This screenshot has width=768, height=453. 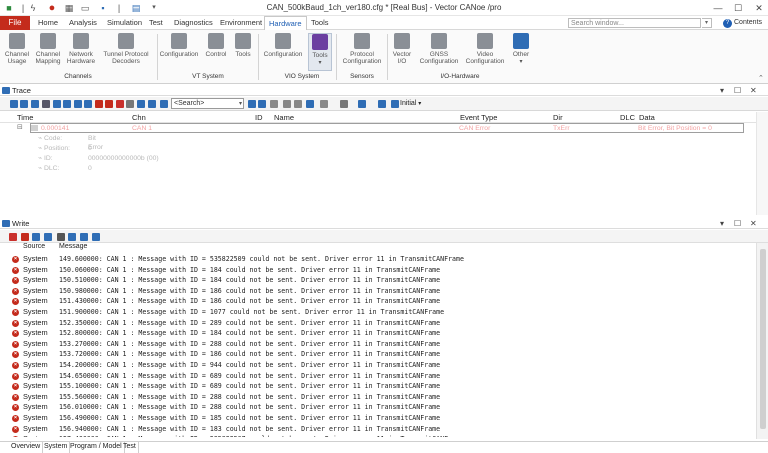 I want to click on tab-simulation: Simulation, so click(x=124, y=23).